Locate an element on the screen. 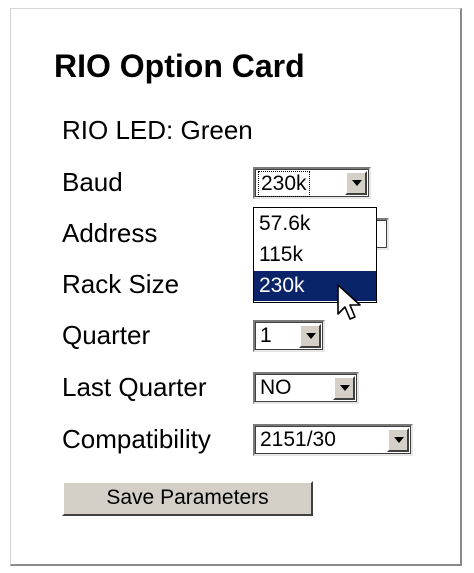 The width and height of the screenshot is (474, 573). quarter-dropdown-button is located at coordinates (310, 336).